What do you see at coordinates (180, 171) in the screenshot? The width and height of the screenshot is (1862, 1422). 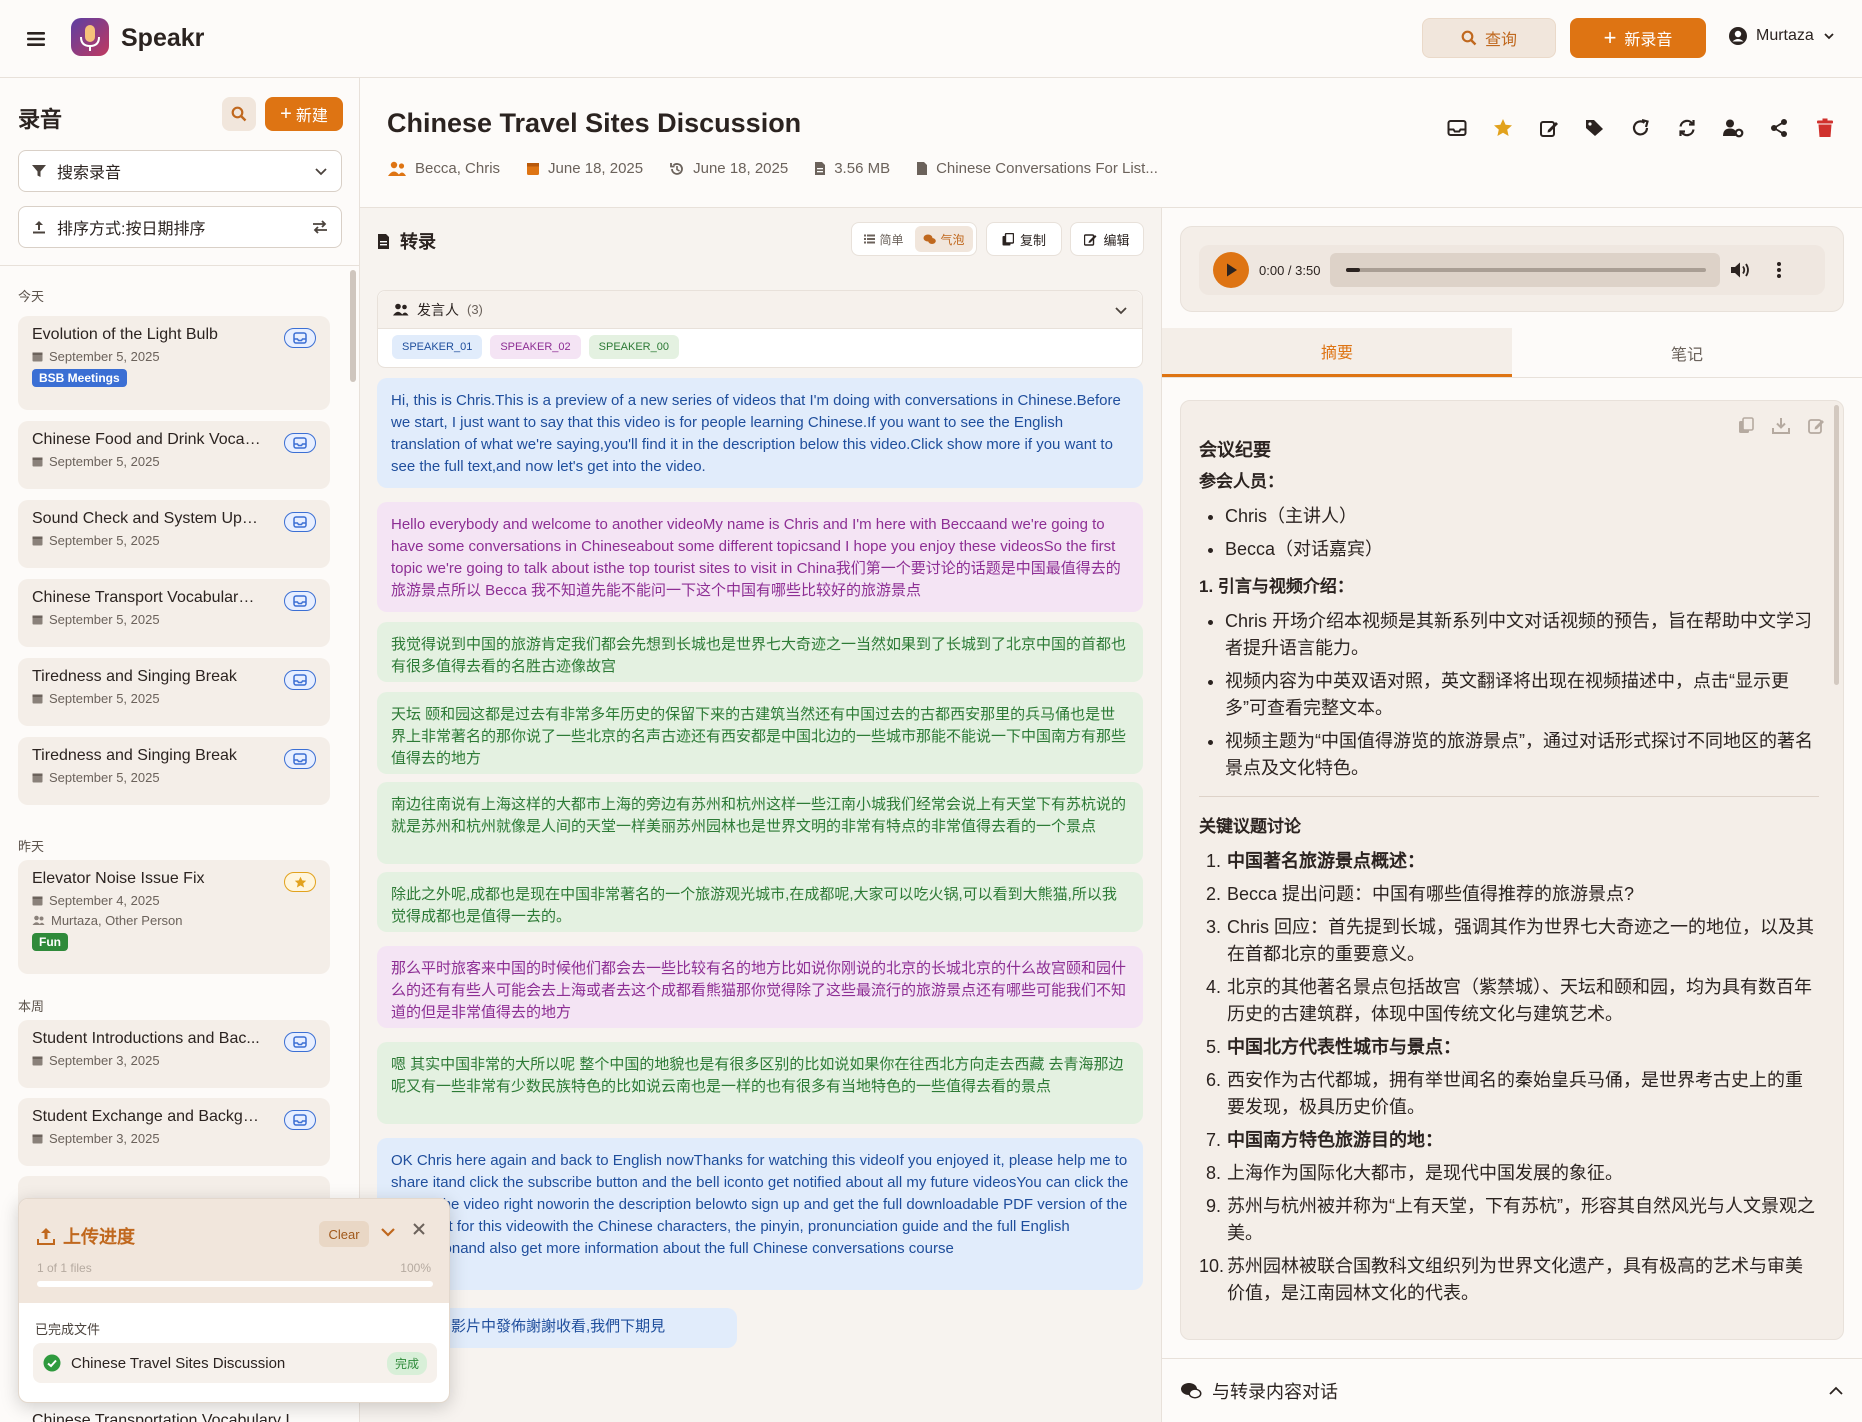 I see `recording-search-field: 搜索录音` at bounding box center [180, 171].